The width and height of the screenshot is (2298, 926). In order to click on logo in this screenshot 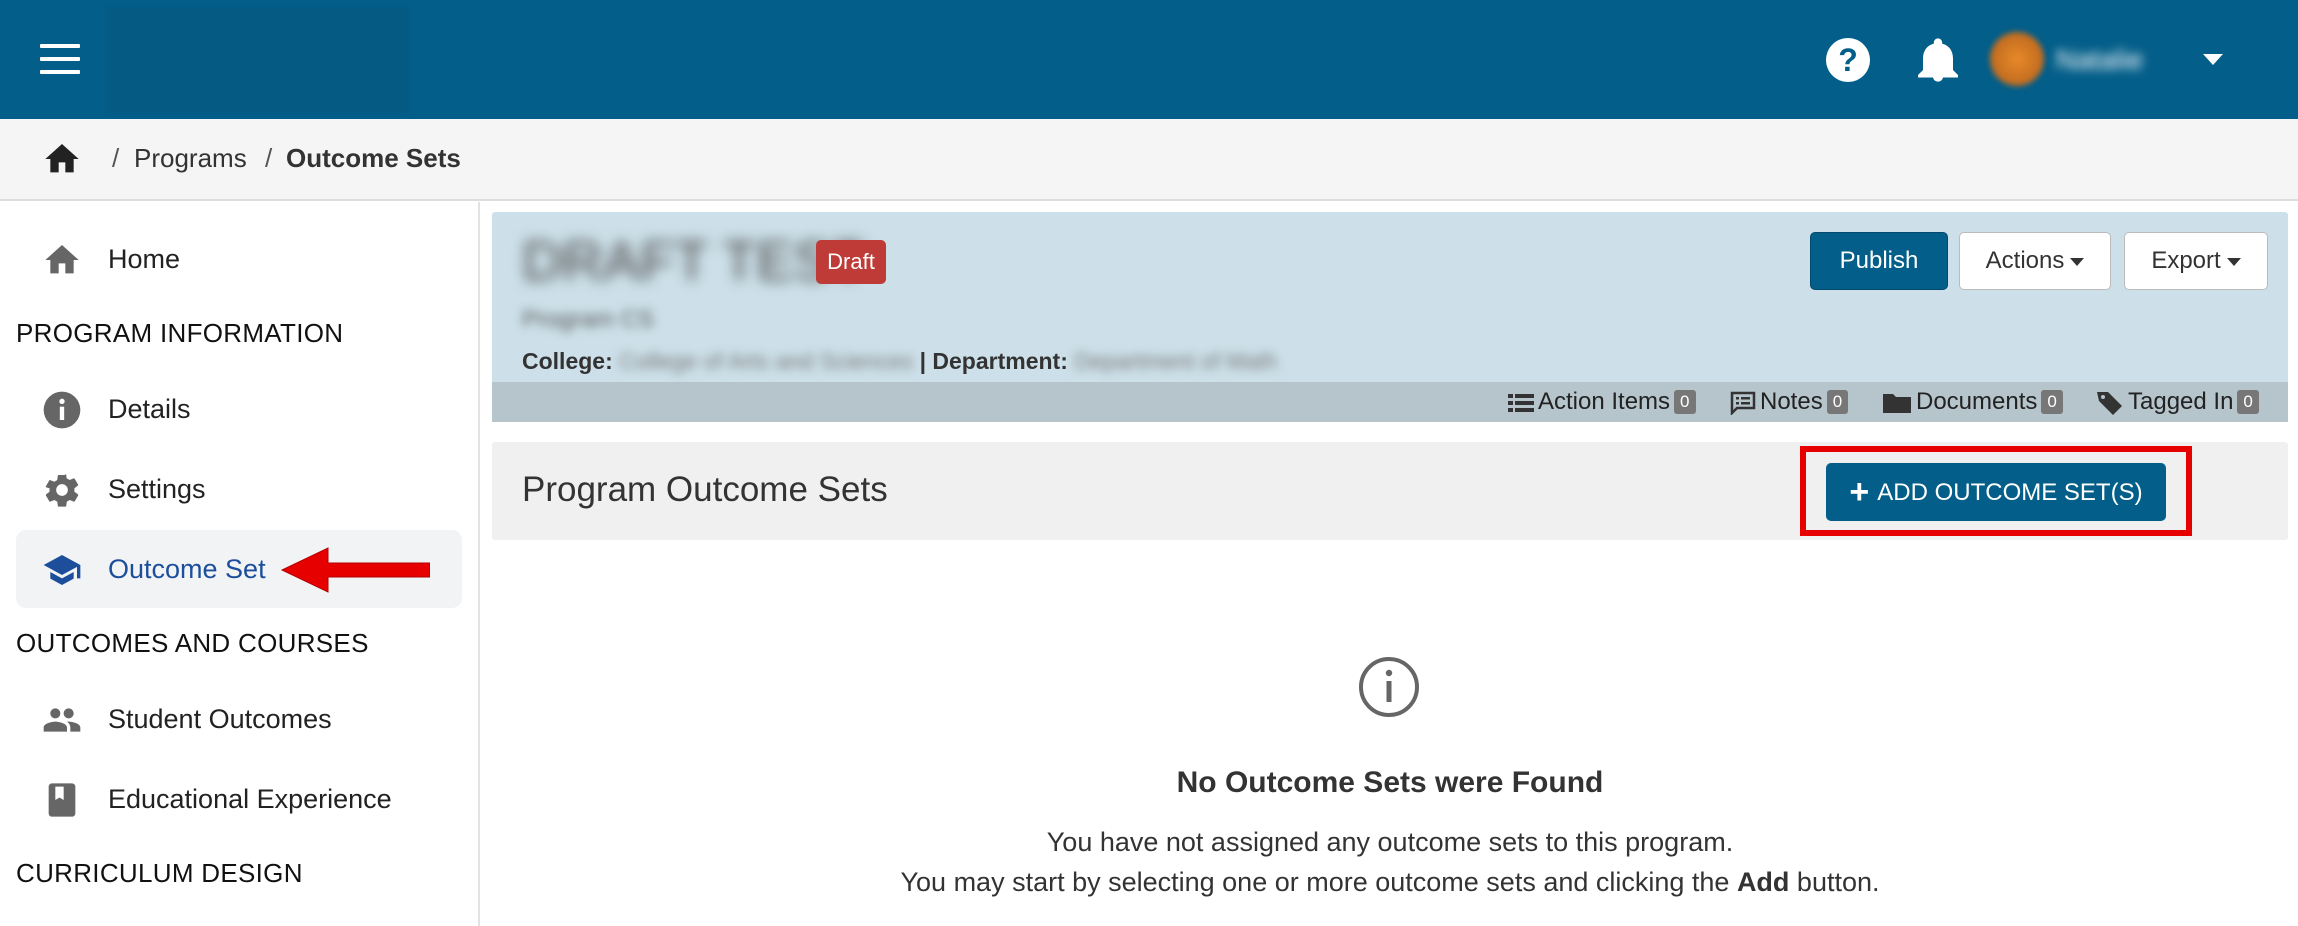, I will do `click(258, 60)`.